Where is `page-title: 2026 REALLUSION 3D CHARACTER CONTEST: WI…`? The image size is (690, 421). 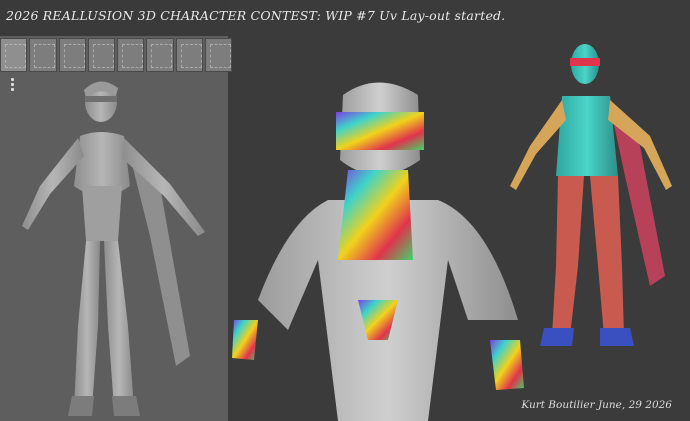 page-title: 2026 REALLUSION 3D CHARACTER CONTEST: WI… is located at coordinates (256, 15).